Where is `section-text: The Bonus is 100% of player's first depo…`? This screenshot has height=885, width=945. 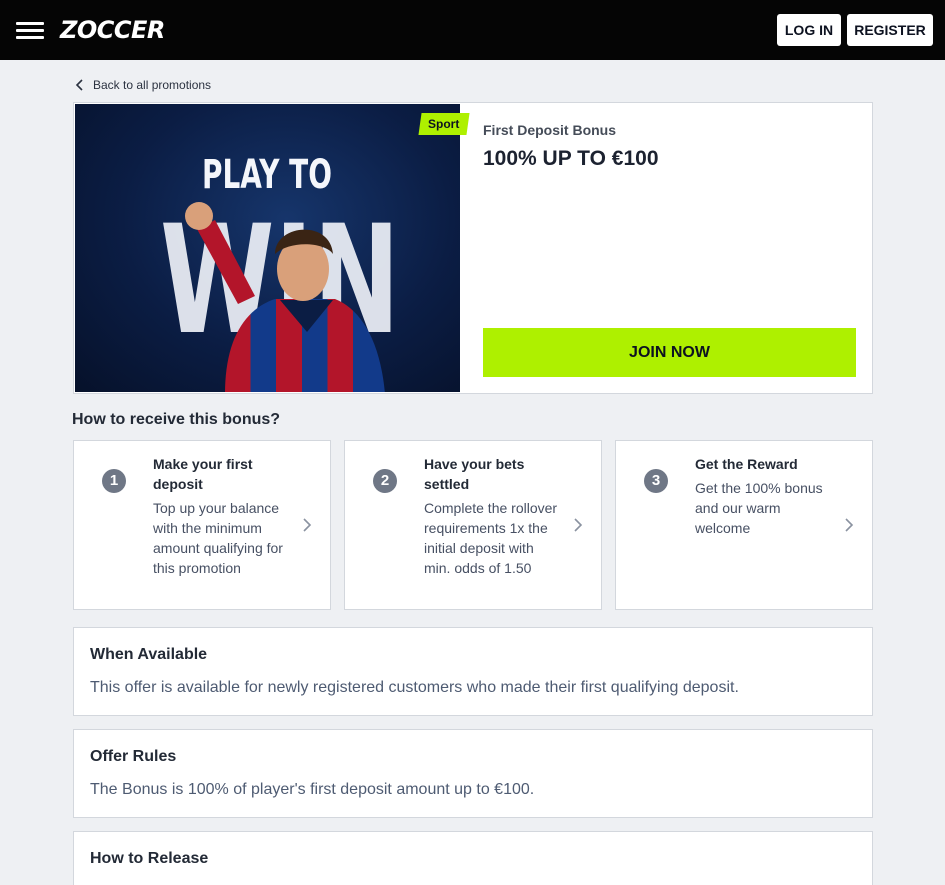
section-text: The Bonus is 100% of player's first depo… is located at coordinates (312, 789).